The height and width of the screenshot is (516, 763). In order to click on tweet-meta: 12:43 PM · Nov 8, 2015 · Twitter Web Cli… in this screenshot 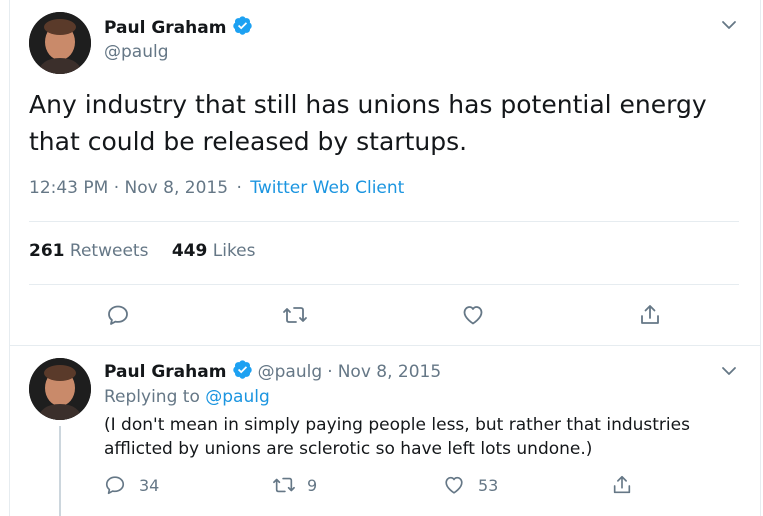, I will do `click(216, 188)`.